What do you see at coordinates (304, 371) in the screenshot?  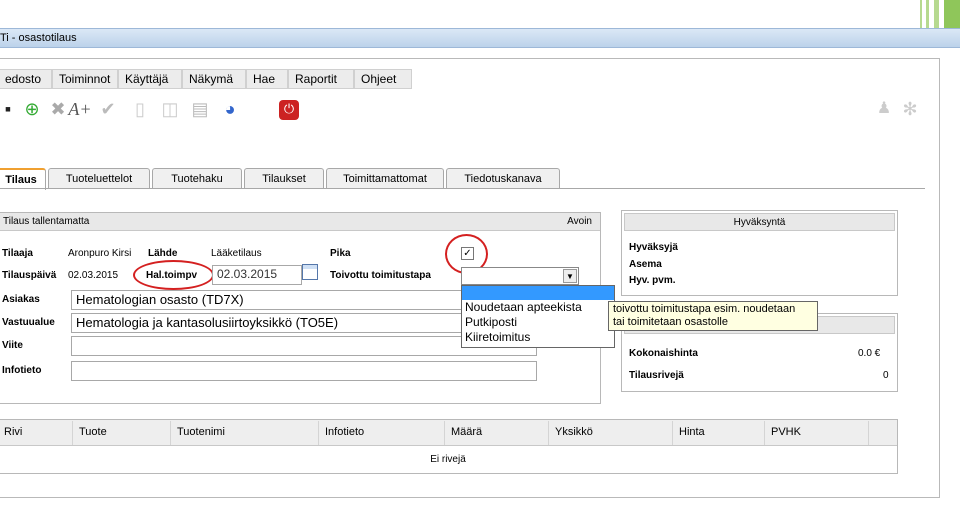 I see `infotieto-field` at bounding box center [304, 371].